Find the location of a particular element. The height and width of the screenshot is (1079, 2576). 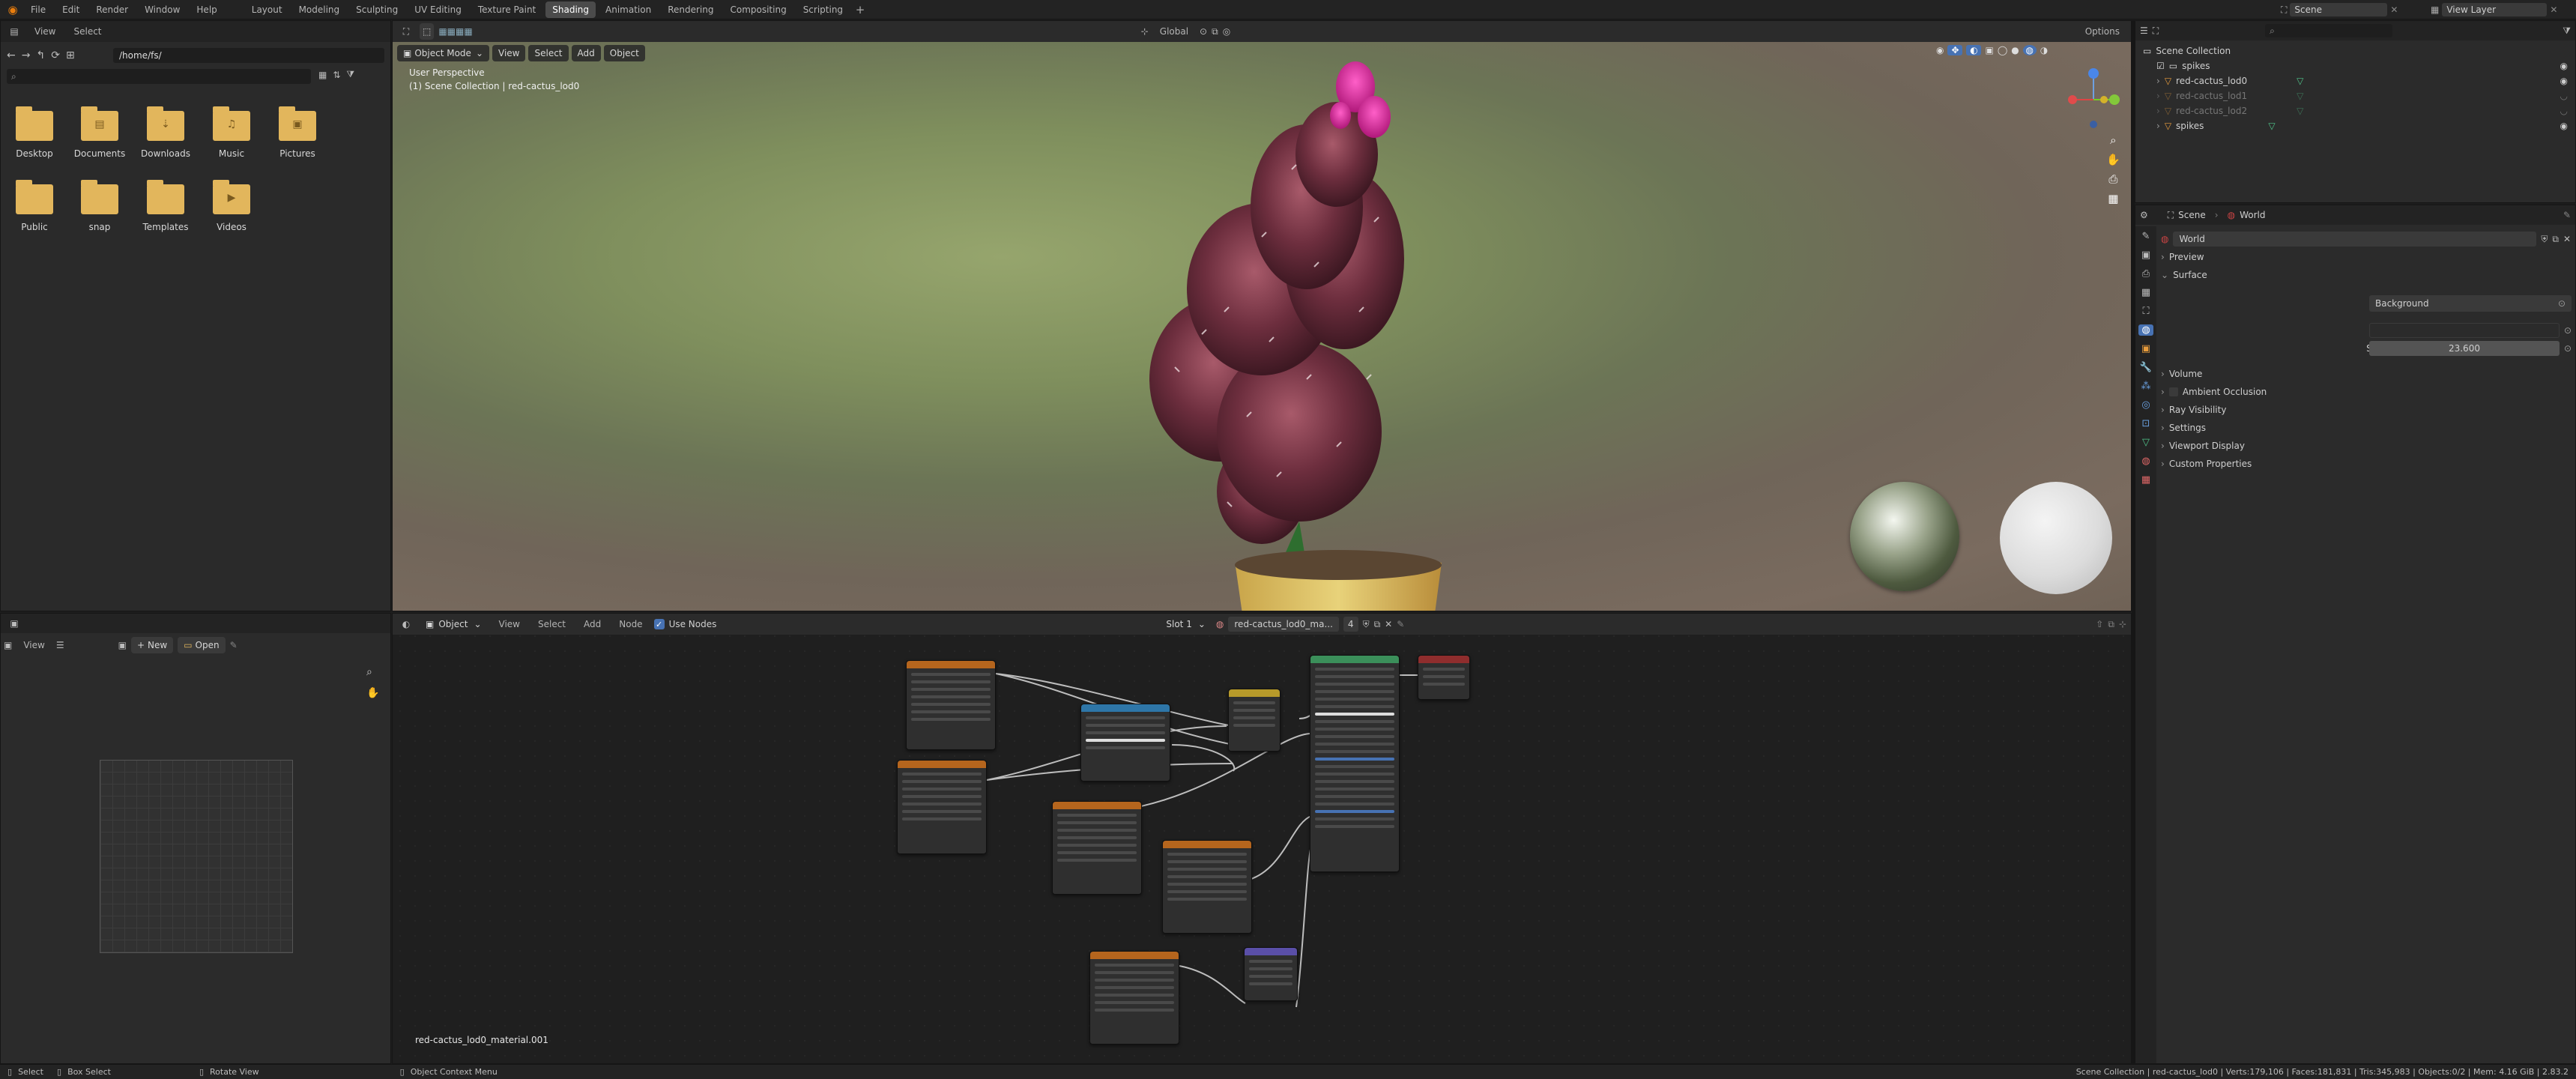

tool-tab-icon: ✎ is located at coordinates (2146, 236).